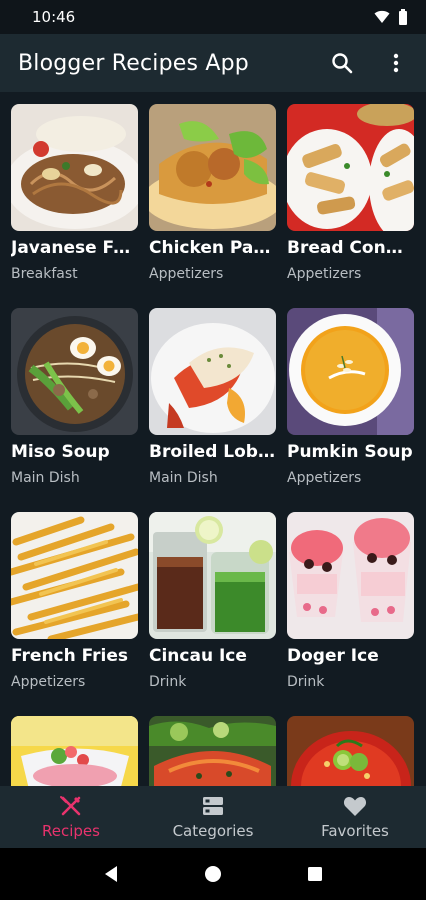  Describe the element at coordinates (355, 831) in the screenshot. I see `nav-label-favorites: Favorites` at that location.